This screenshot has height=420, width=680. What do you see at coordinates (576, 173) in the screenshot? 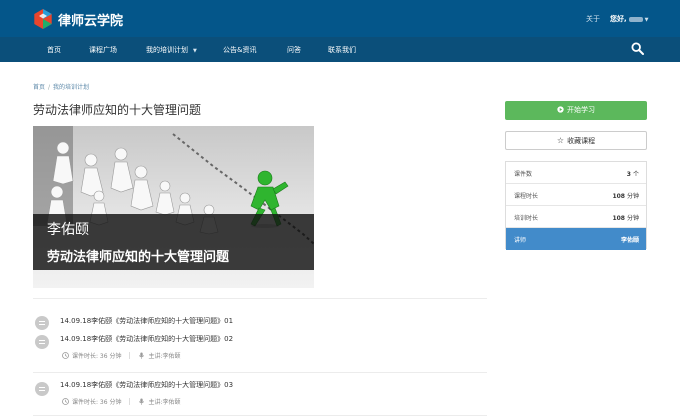
I see `info-row-lesson-count: 课件数 3个` at bounding box center [576, 173].